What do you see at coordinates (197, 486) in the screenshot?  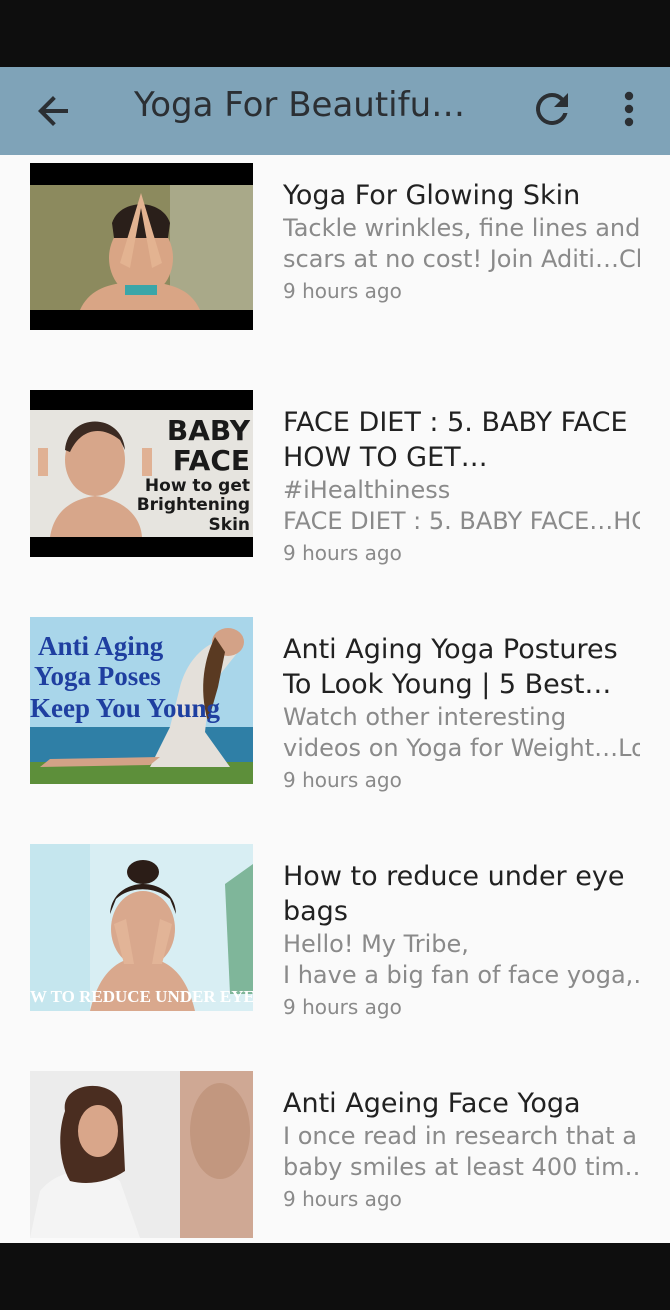 I see `thumb-text: How to get` at bounding box center [197, 486].